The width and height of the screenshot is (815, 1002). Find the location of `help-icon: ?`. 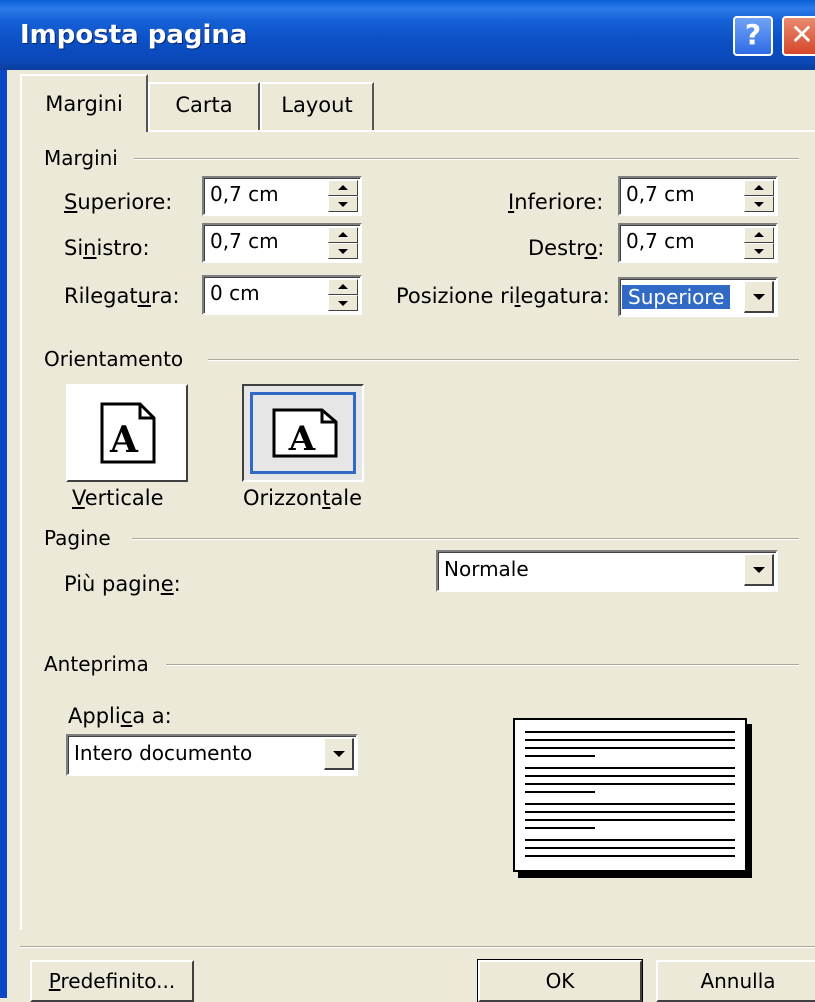

help-icon: ? is located at coordinates (753, 36).